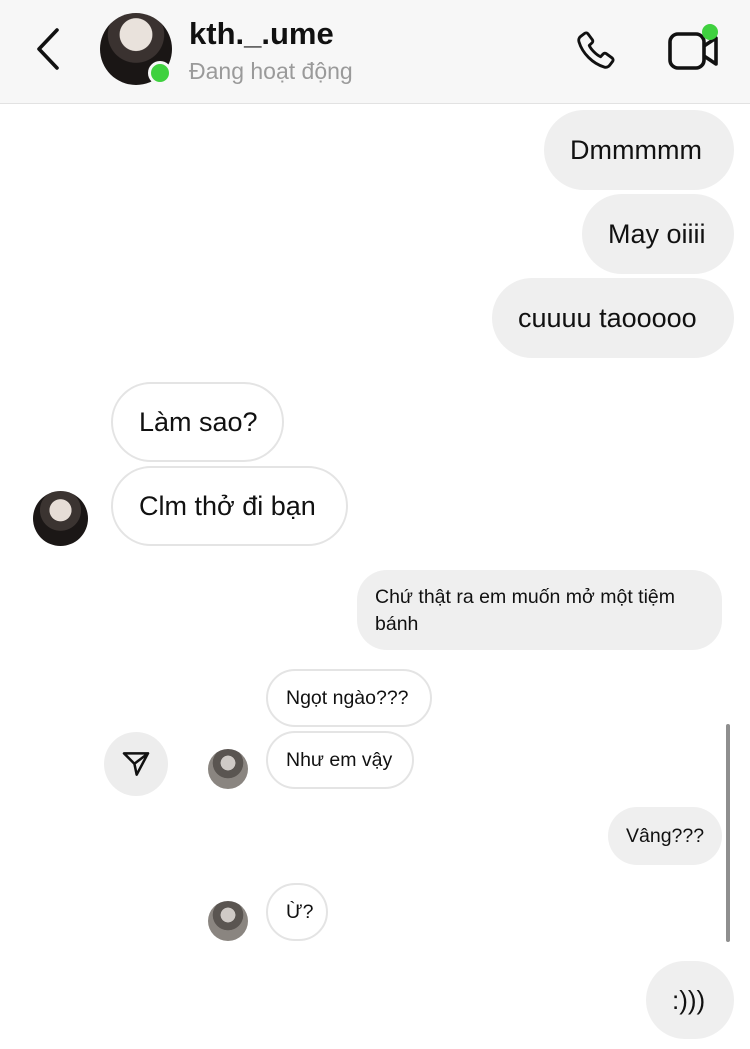 The image size is (750, 1049). I want to click on voice-call-button, so click(595, 51).